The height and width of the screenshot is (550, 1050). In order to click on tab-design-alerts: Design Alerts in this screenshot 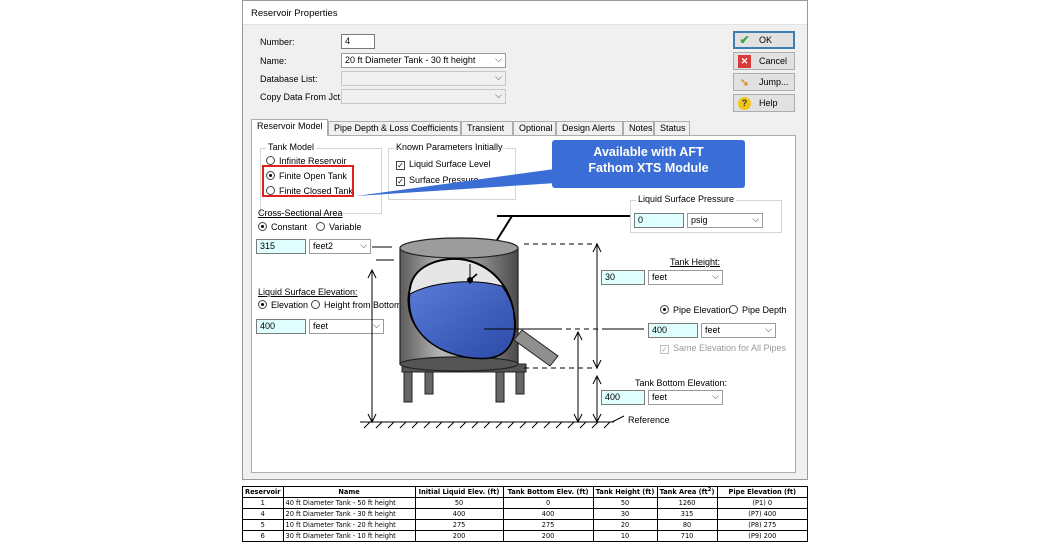, I will do `click(589, 128)`.